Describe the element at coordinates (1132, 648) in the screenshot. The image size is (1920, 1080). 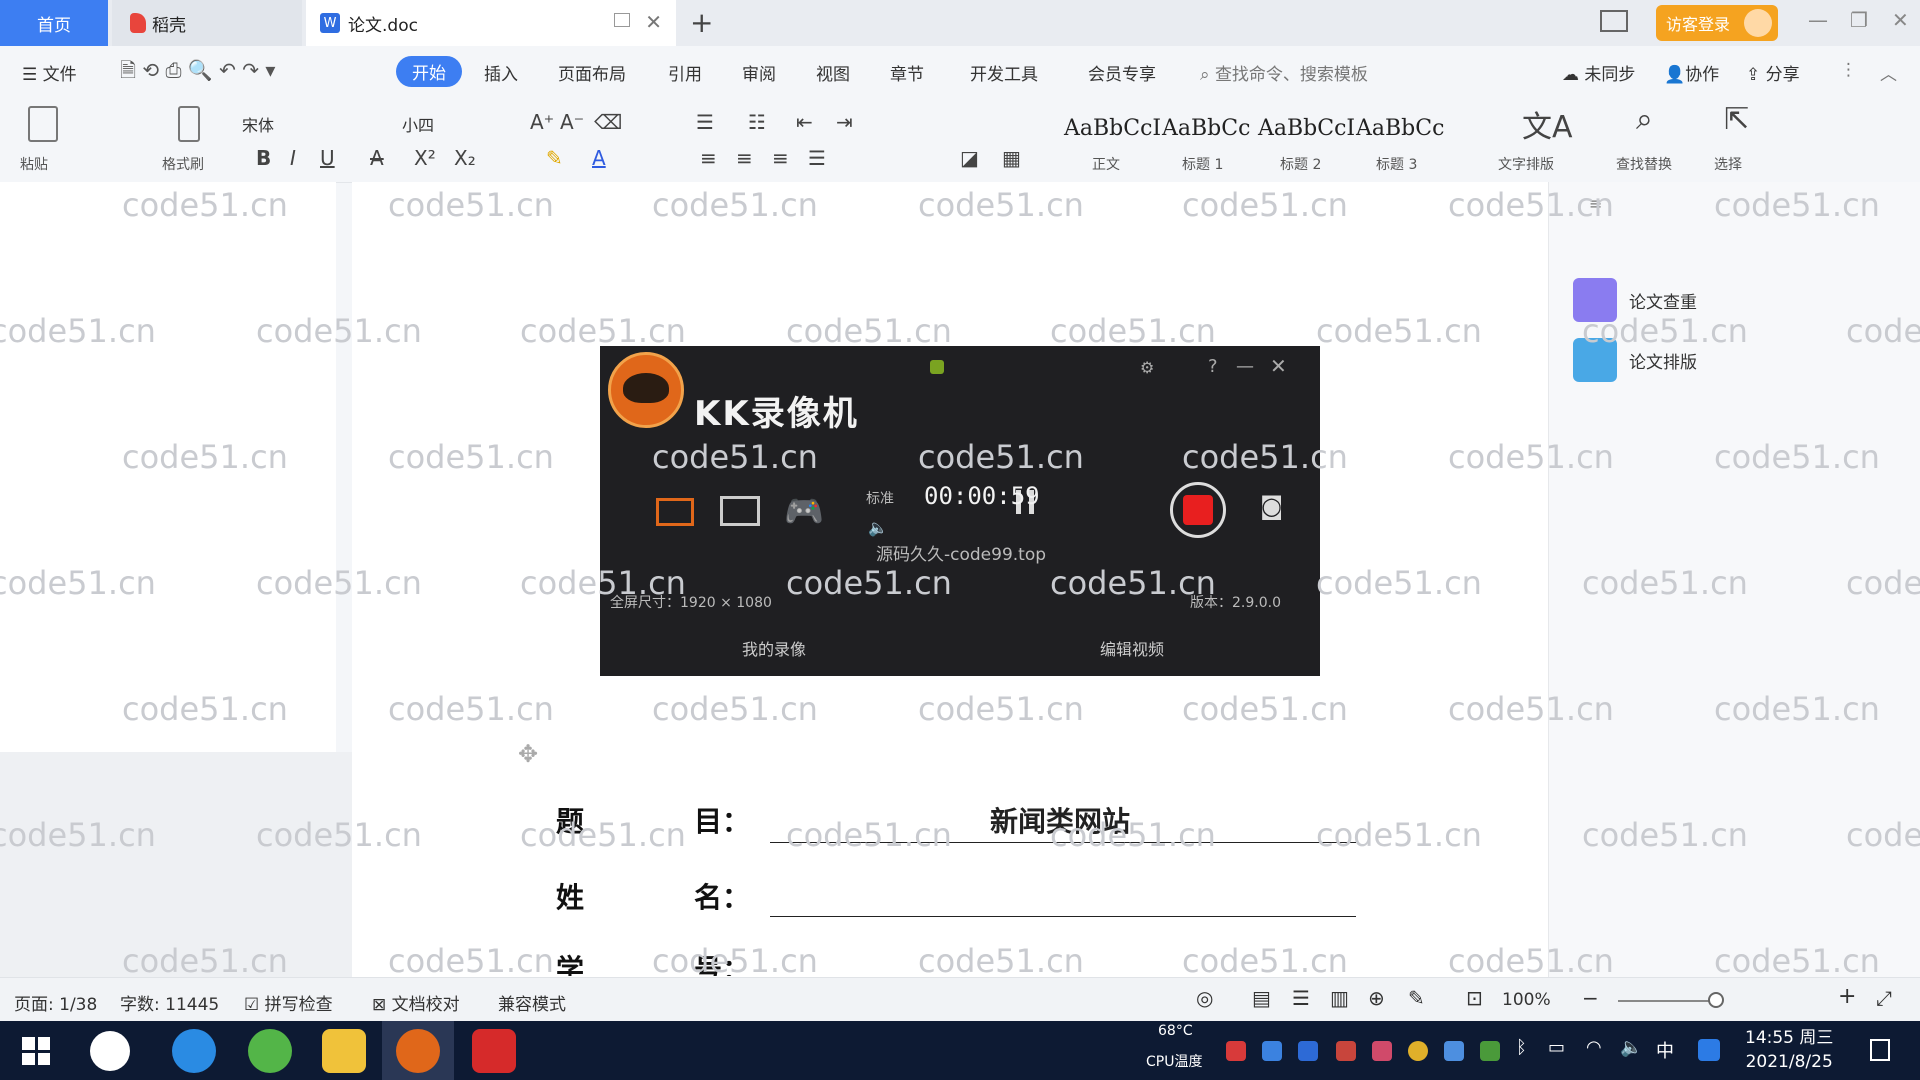
I see `edit-video-button: 编辑视频` at that location.